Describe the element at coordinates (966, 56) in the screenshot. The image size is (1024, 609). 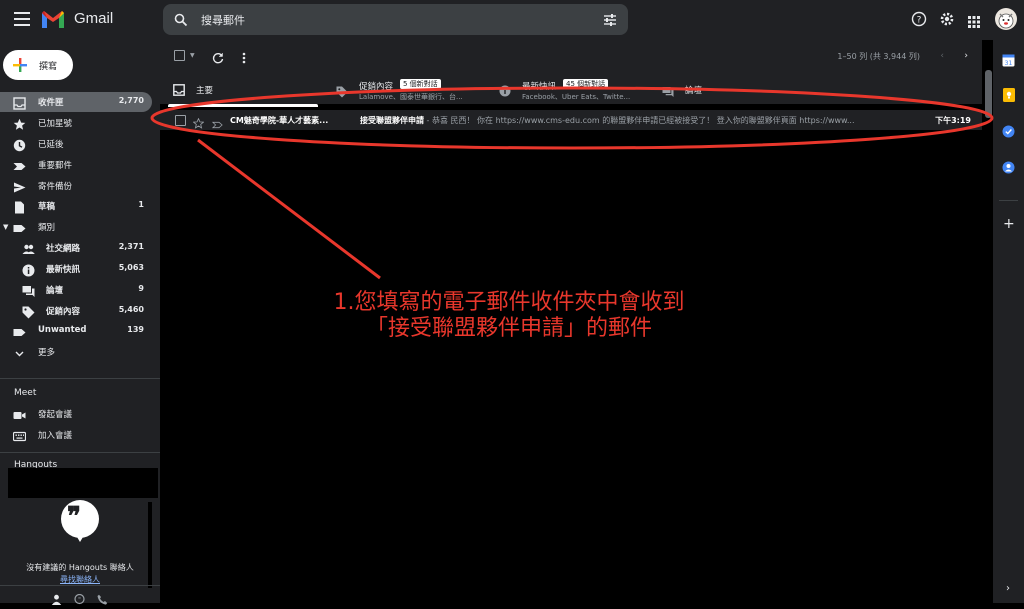
I see `next-page-icon: ›` at that location.